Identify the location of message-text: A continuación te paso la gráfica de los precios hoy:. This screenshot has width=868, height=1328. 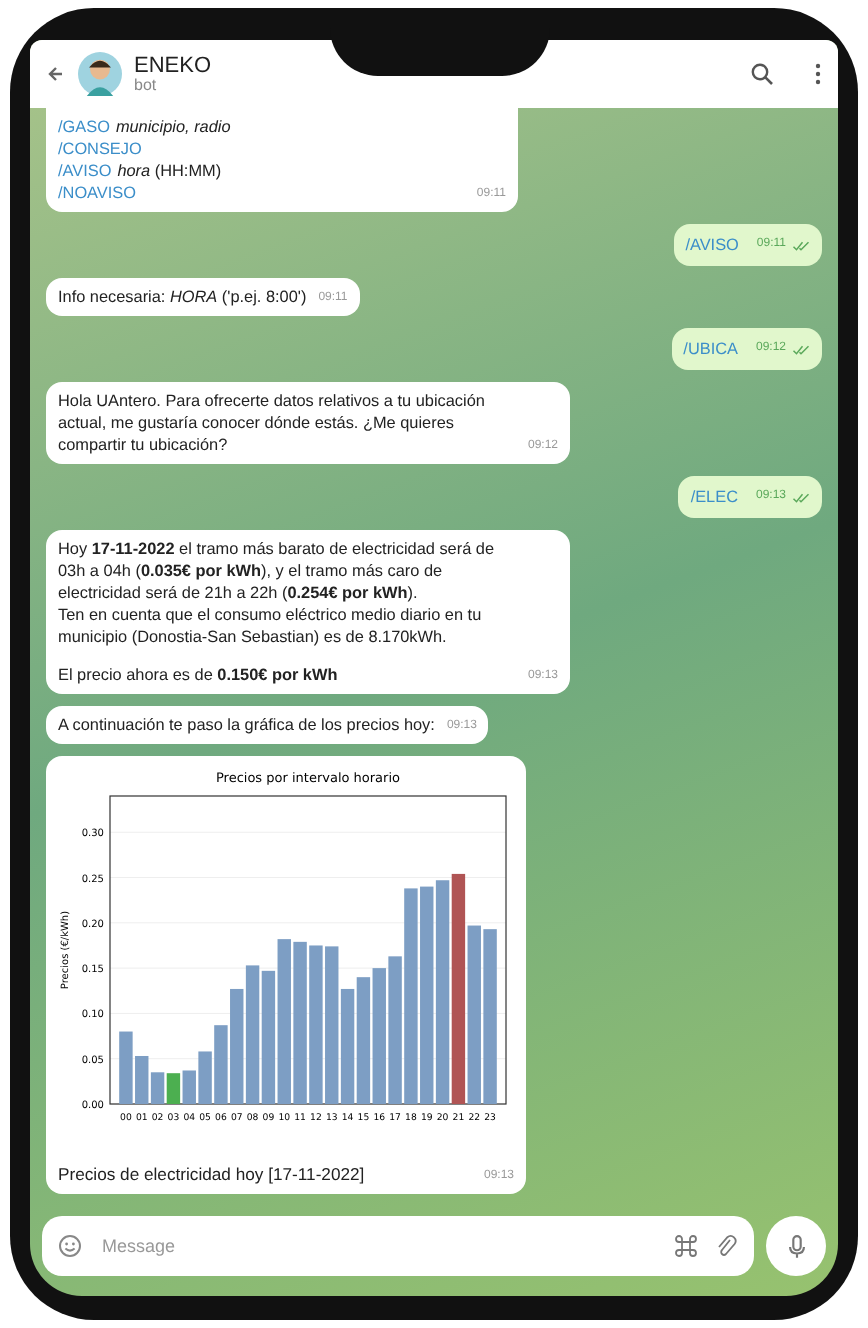
(246, 725).